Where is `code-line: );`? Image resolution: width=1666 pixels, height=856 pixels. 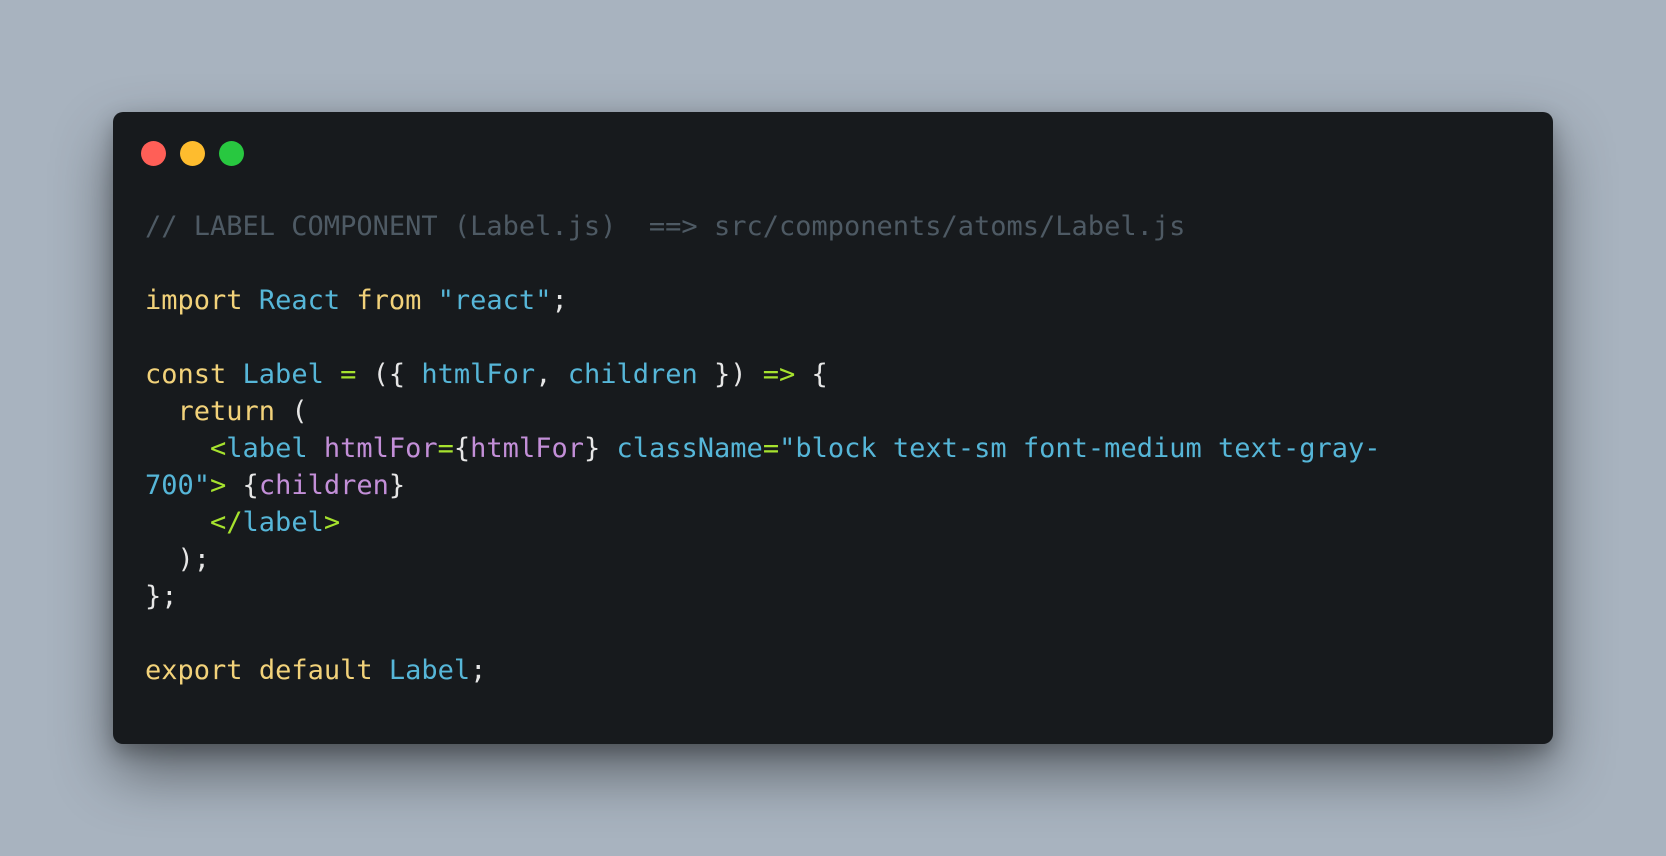 code-line: ); is located at coordinates (839, 559).